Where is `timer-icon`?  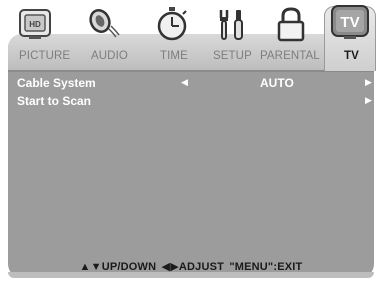
timer-icon is located at coordinates (172, 24).